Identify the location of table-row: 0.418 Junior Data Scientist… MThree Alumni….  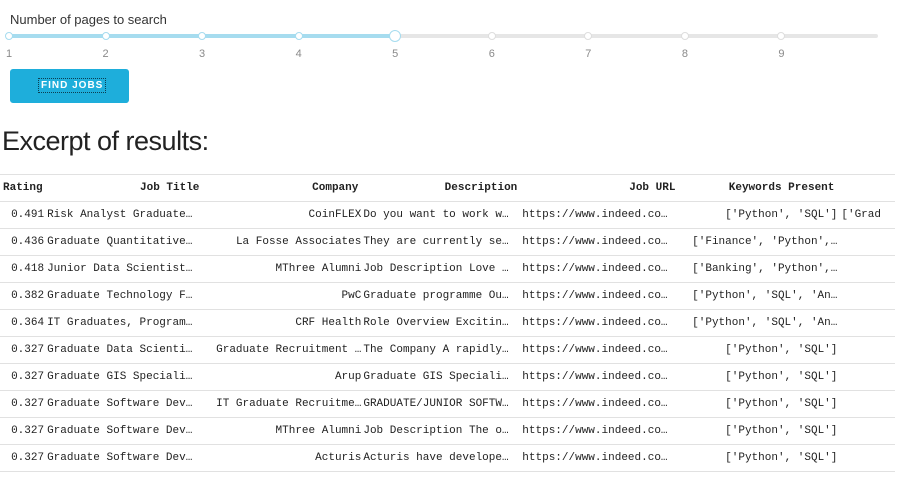
(447, 269).